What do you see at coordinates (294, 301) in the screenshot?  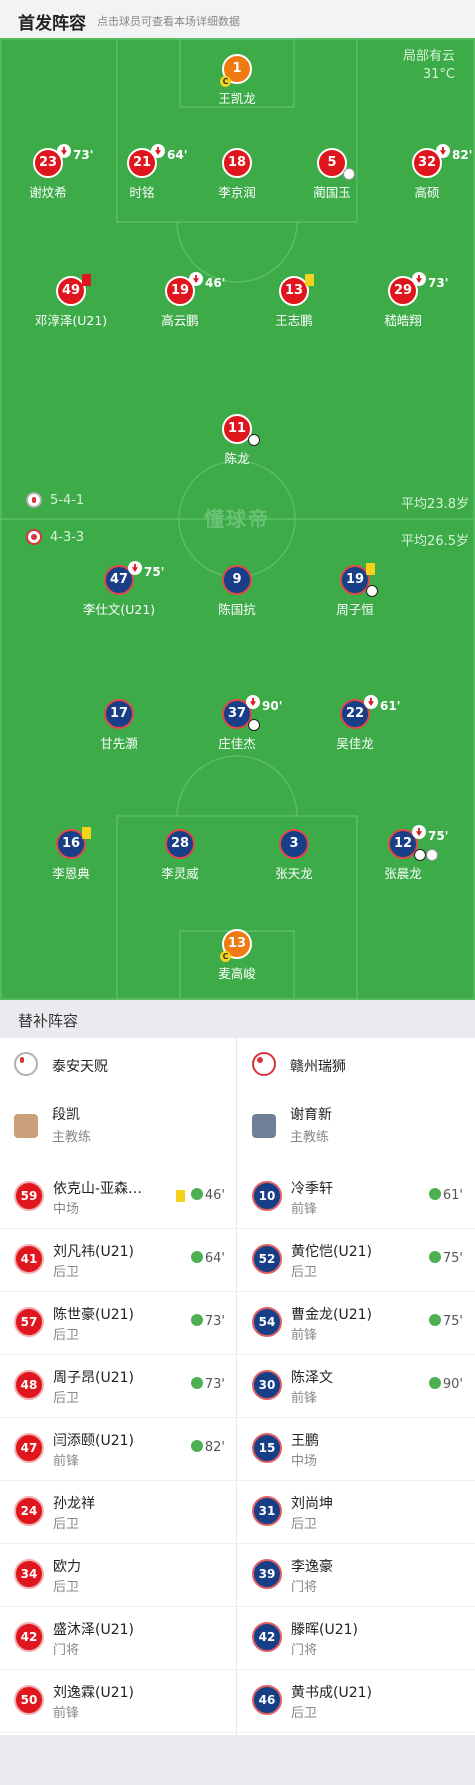 I see `player-home: 13 王志鹏` at bounding box center [294, 301].